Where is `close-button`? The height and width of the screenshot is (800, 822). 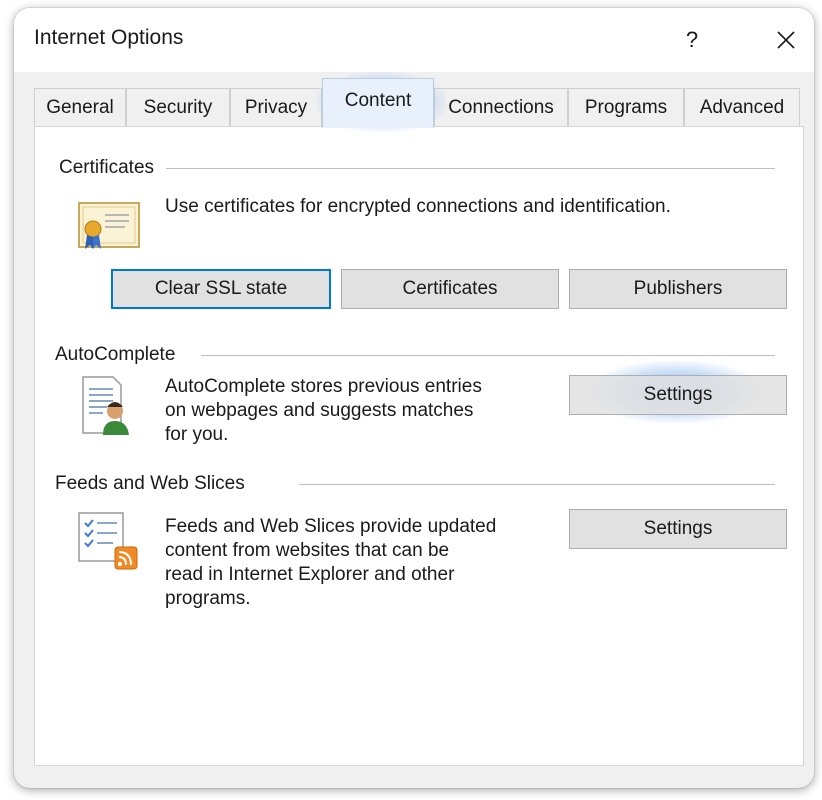 close-button is located at coordinates (786, 40).